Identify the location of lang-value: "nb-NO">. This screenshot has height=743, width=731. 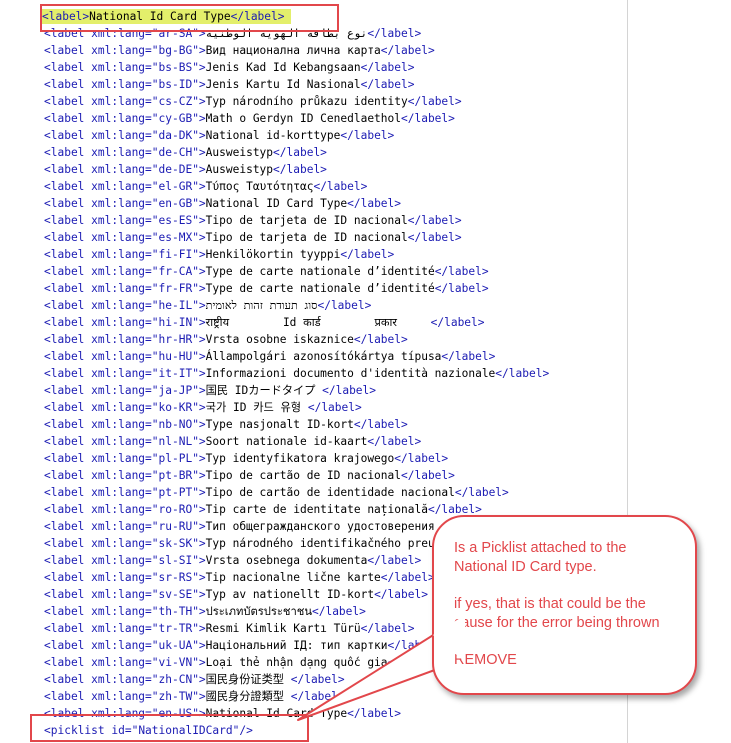
(178, 424).